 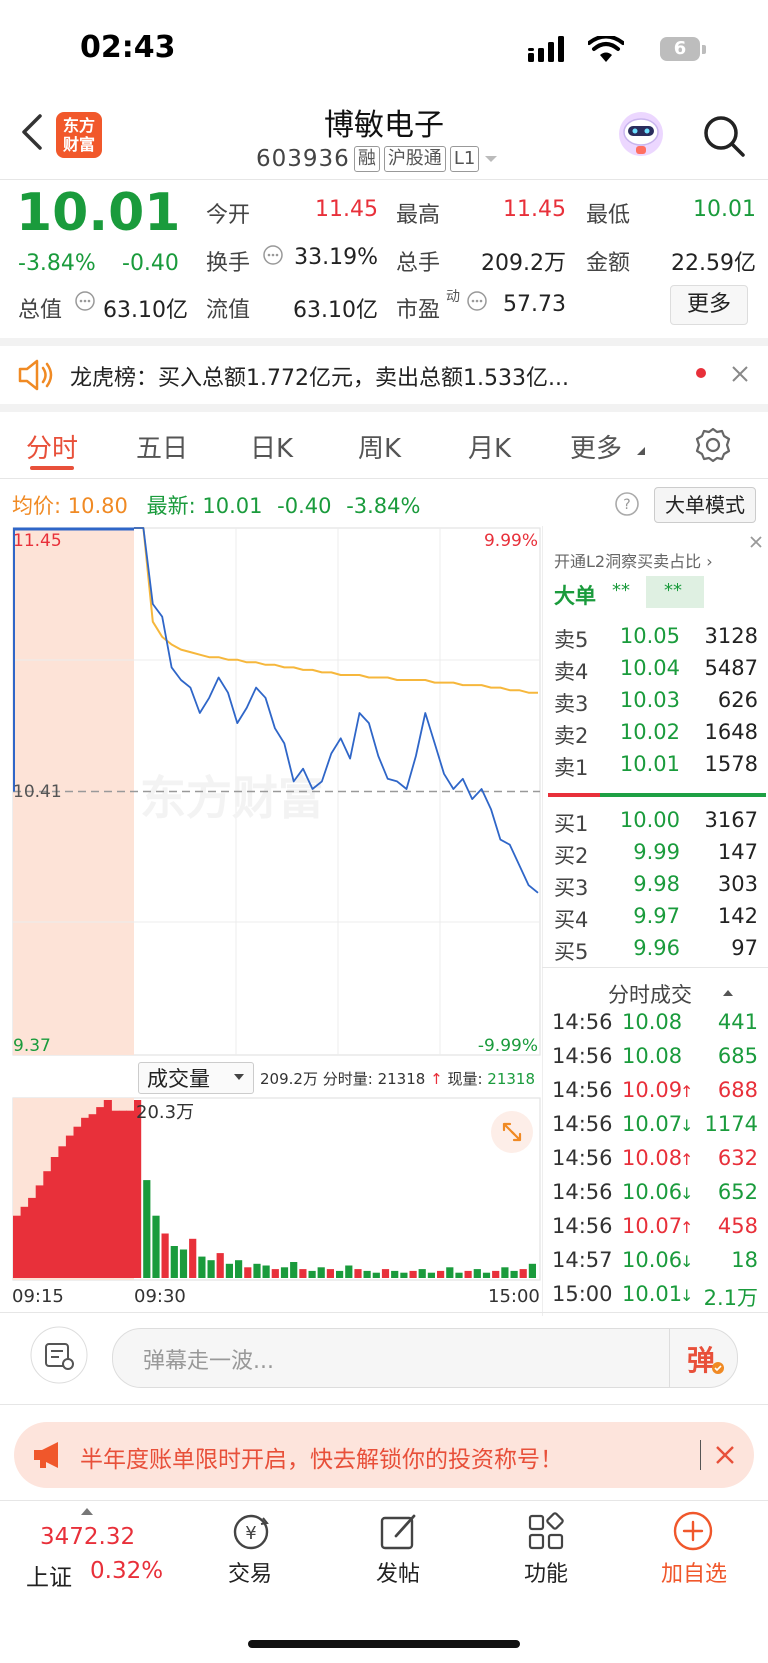 What do you see at coordinates (571, 640) in the screenshot?
I see `ask-label: 卖5` at bounding box center [571, 640].